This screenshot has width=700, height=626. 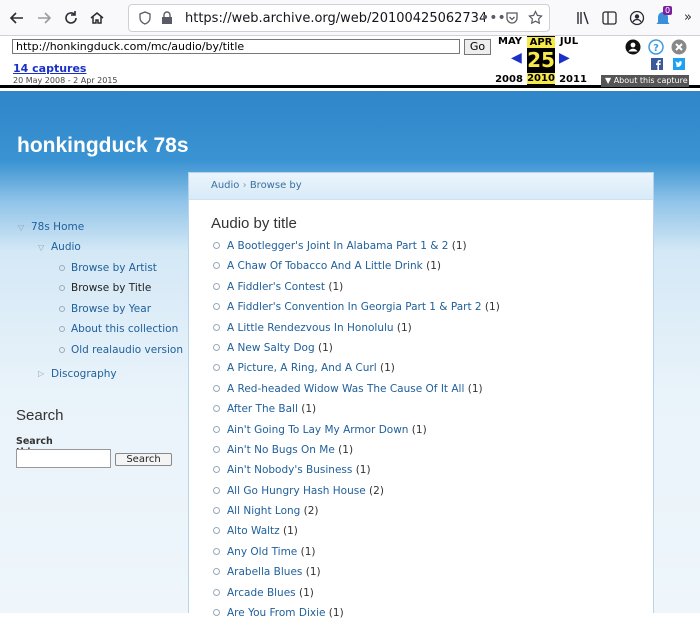 I want to click on list-item: Ain't Going To Lay My Armor Down (1), so click(x=356, y=433).